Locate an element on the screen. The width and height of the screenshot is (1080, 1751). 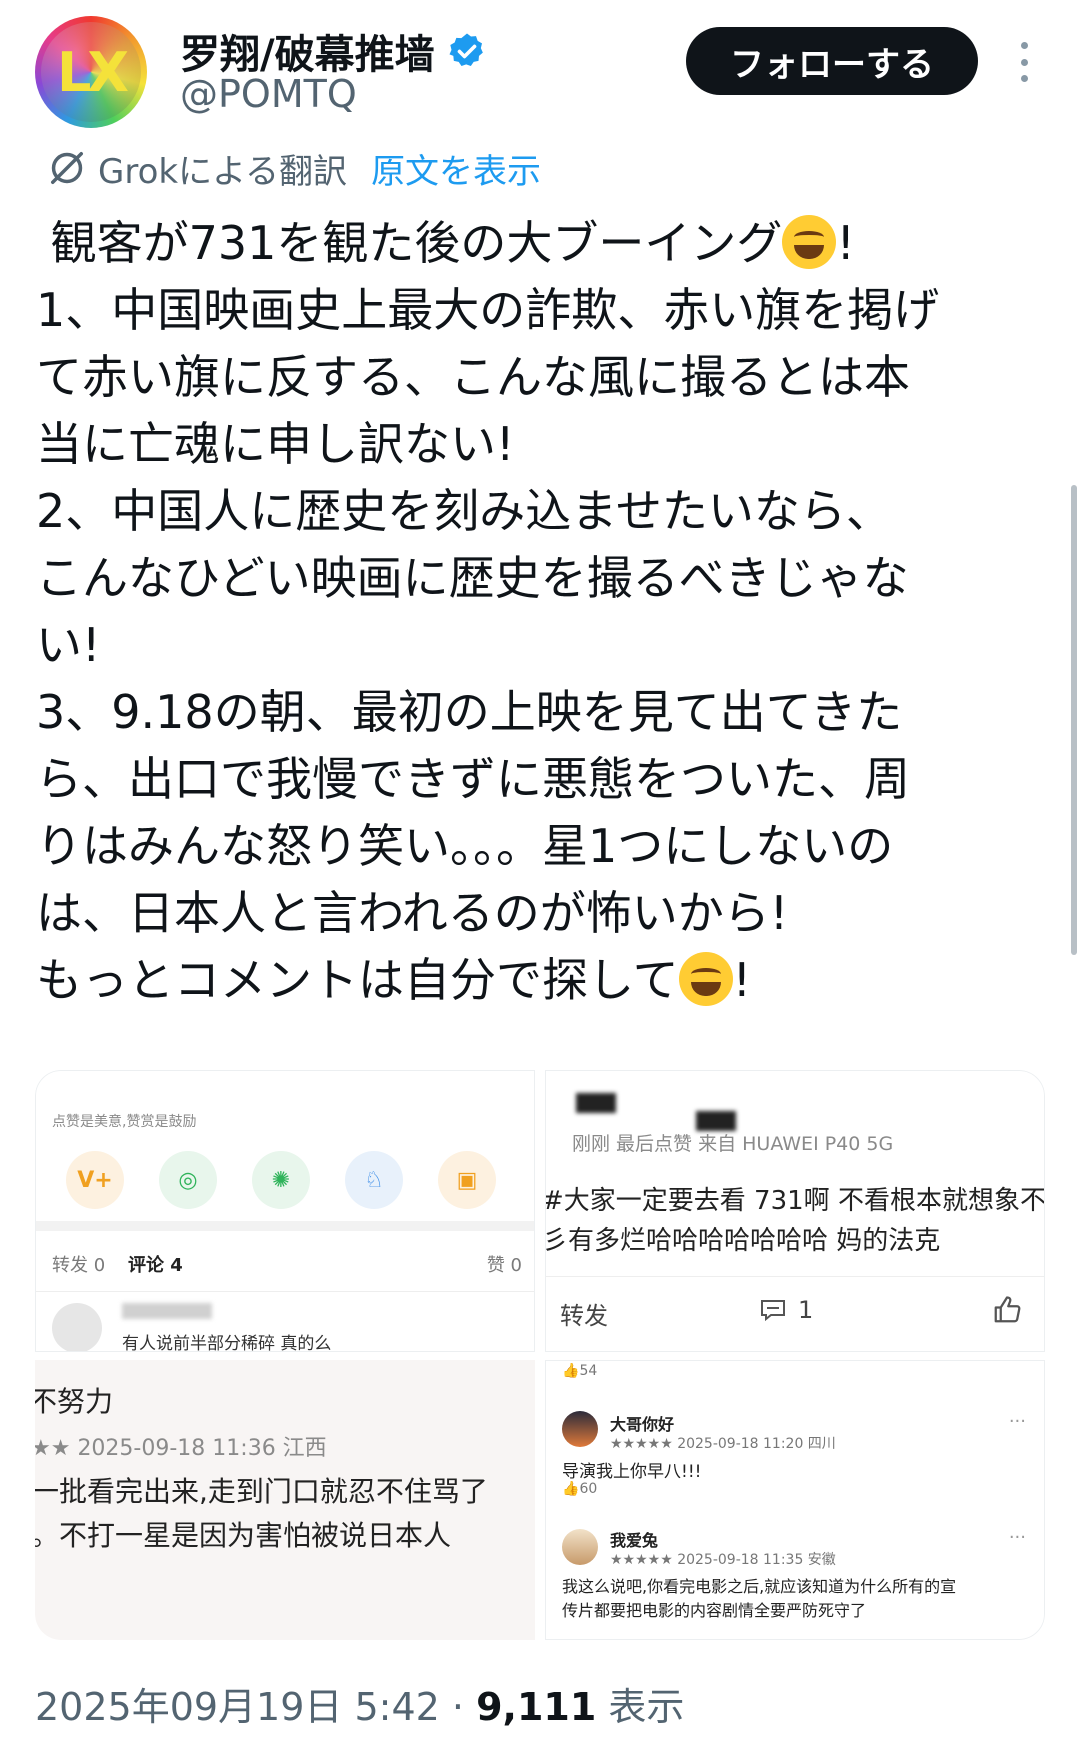
tweet-timestamp: 2025年09月19日 5:42 · is located at coordinates (255, 1707).